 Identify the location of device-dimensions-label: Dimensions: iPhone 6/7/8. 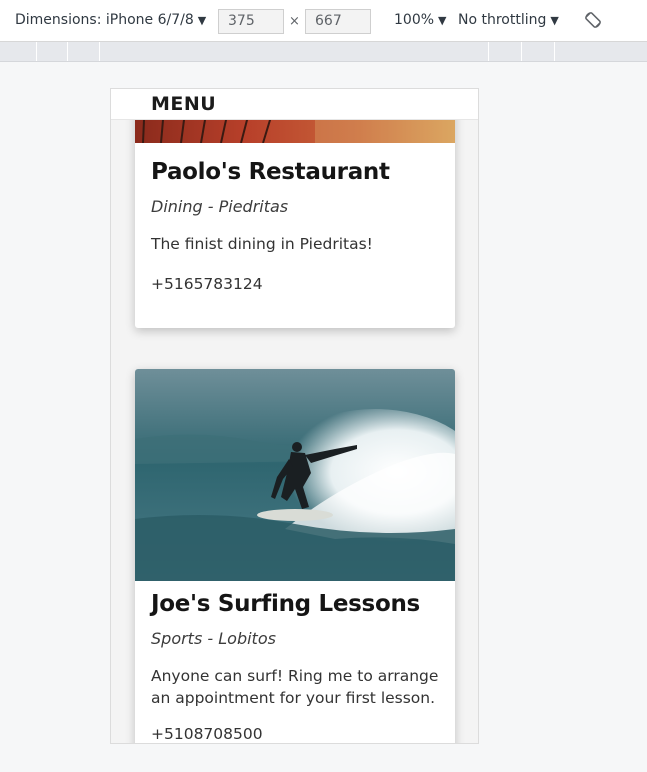
(104, 20).